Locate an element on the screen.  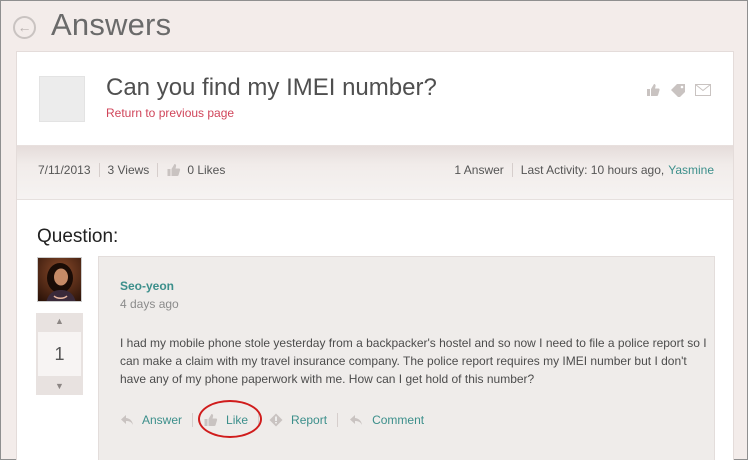
tag-icon is located at coordinates (677, 90).